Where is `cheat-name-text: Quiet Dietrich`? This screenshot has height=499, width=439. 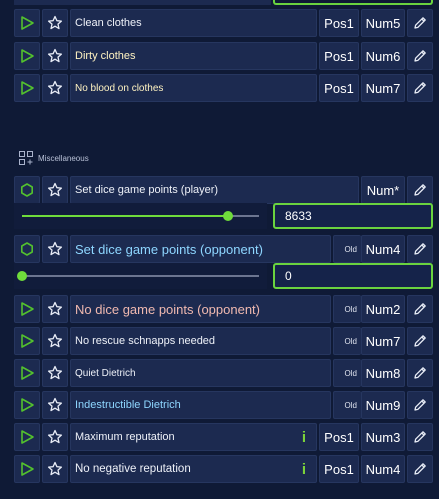
cheat-name-text: Quiet Dietrich is located at coordinates (105, 373).